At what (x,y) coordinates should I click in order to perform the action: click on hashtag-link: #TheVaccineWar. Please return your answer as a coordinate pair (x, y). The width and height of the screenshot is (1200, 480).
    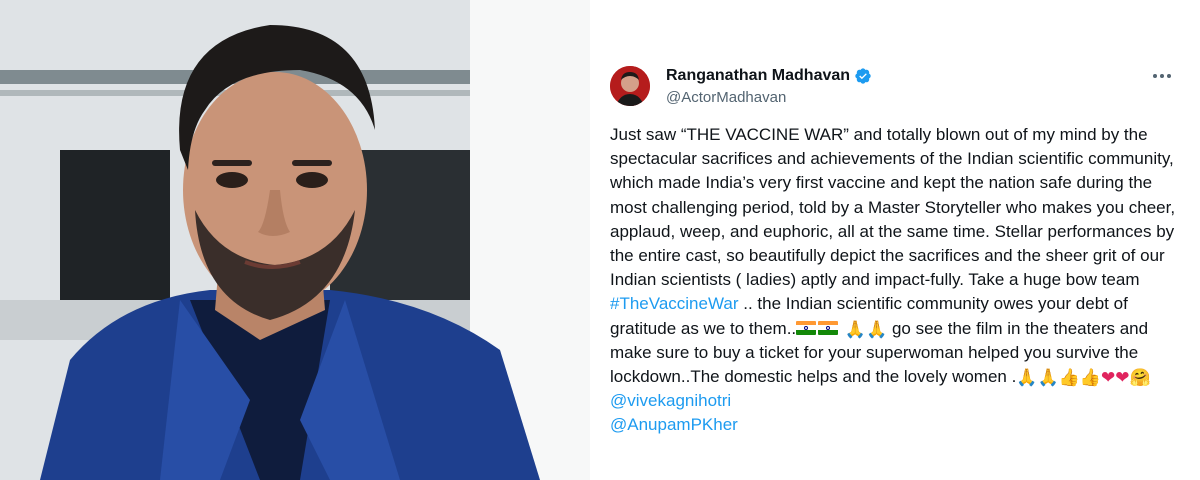
    Looking at the image, I should click on (674, 303).